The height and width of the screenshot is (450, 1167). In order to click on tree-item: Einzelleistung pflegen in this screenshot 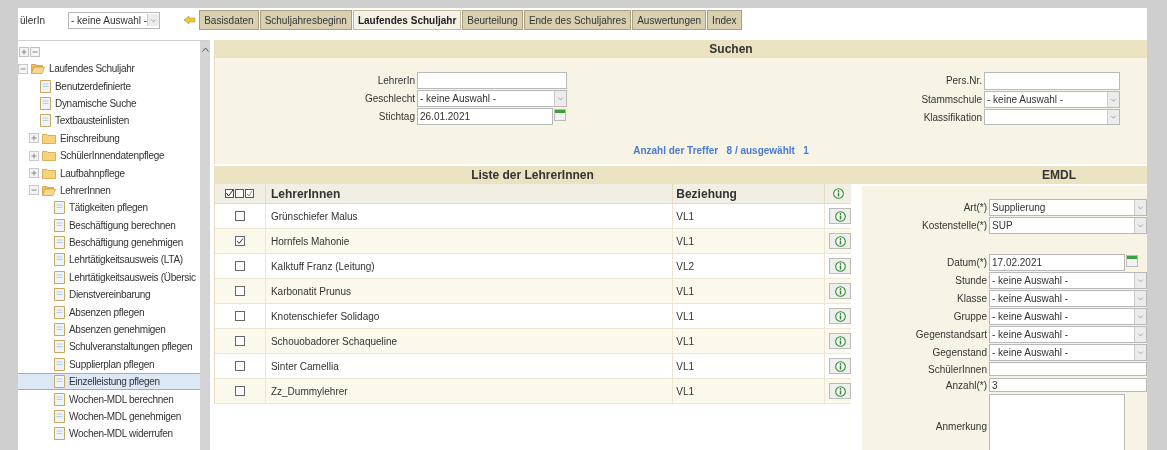, I will do `click(109, 382)`.